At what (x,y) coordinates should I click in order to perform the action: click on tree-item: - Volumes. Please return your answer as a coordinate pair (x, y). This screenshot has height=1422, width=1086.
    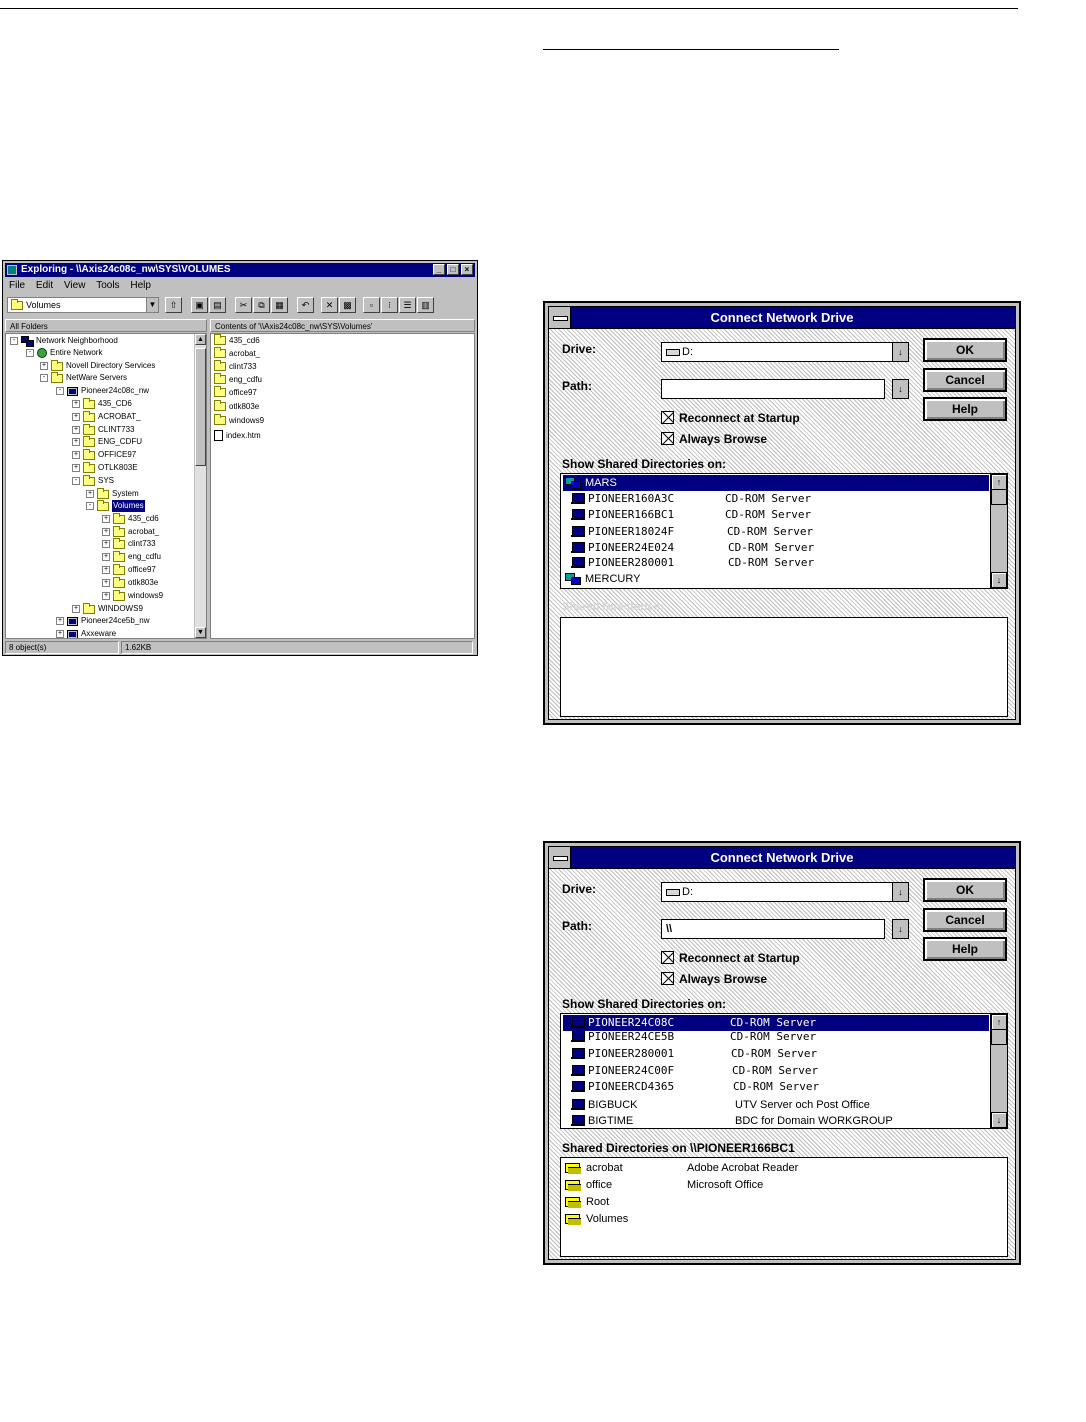
    Looking at the image, I should click on (115, 505).